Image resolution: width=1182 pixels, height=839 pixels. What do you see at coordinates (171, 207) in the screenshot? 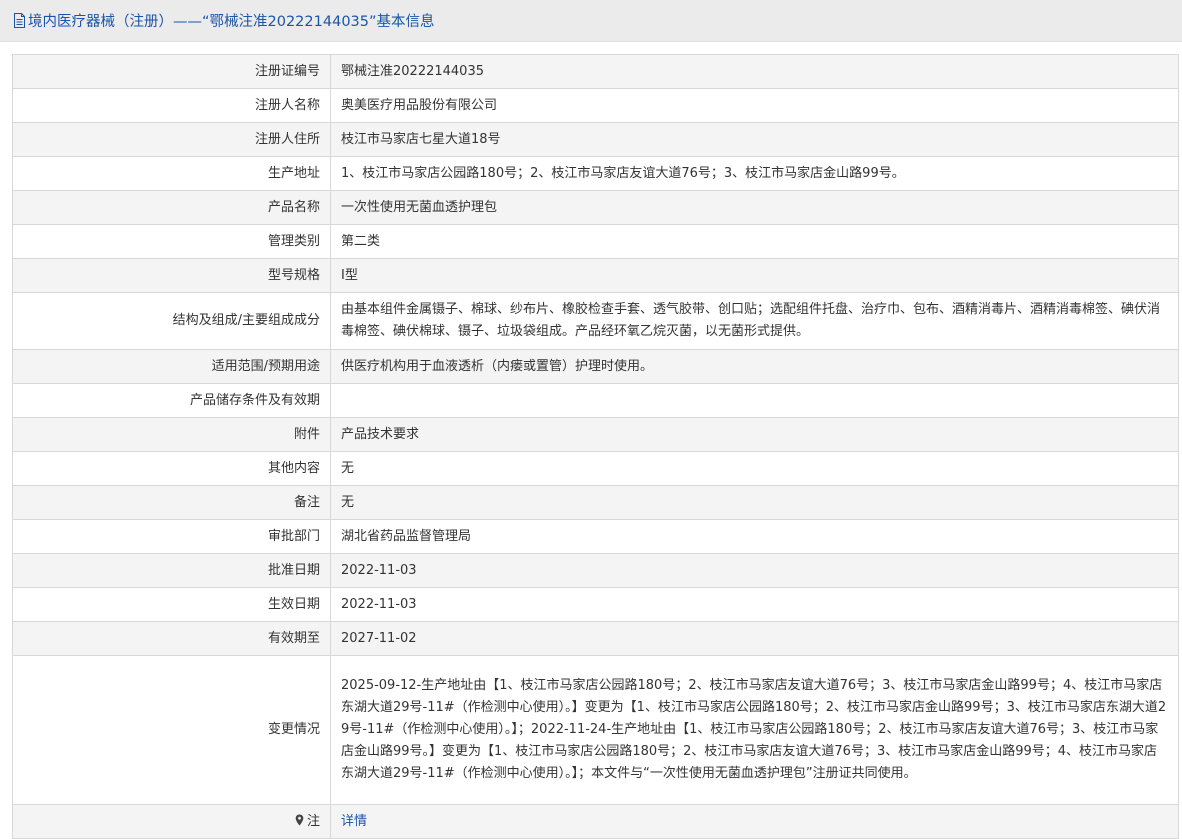
I see `row-label: 产品名称` at bounding box center [171, 207].